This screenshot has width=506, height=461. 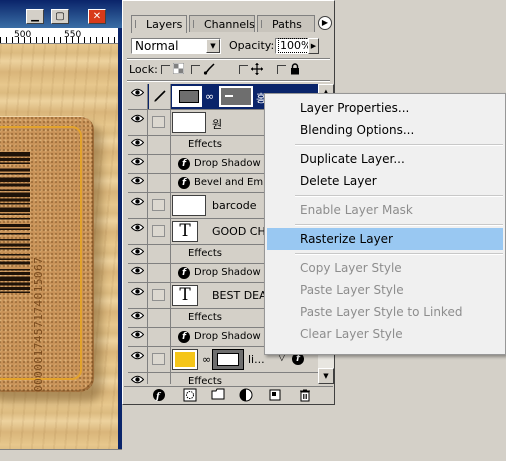 I want to click on add-layer-mask-button, so click(x=190, y=396).